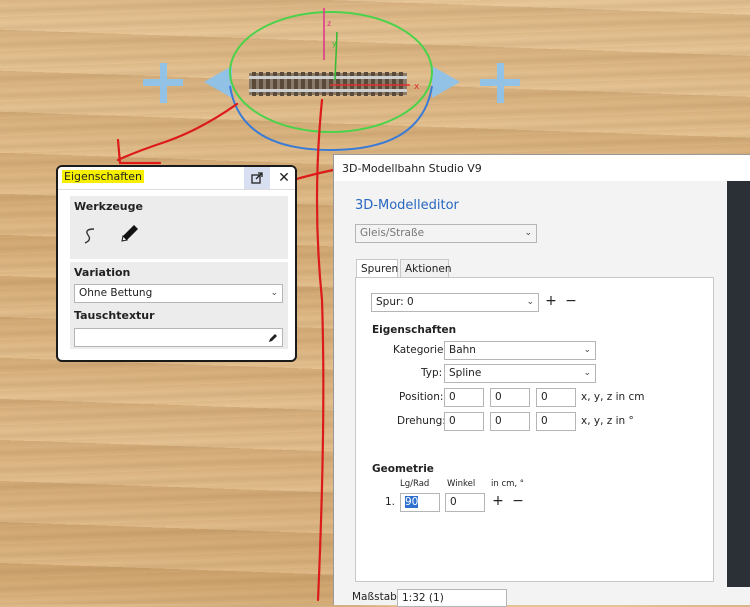 Image resolution: width=750 pixels, height=607 pixels. I want to click on window-titlebar: 3D-Modellbahn Studio V9, so click(542, 168).